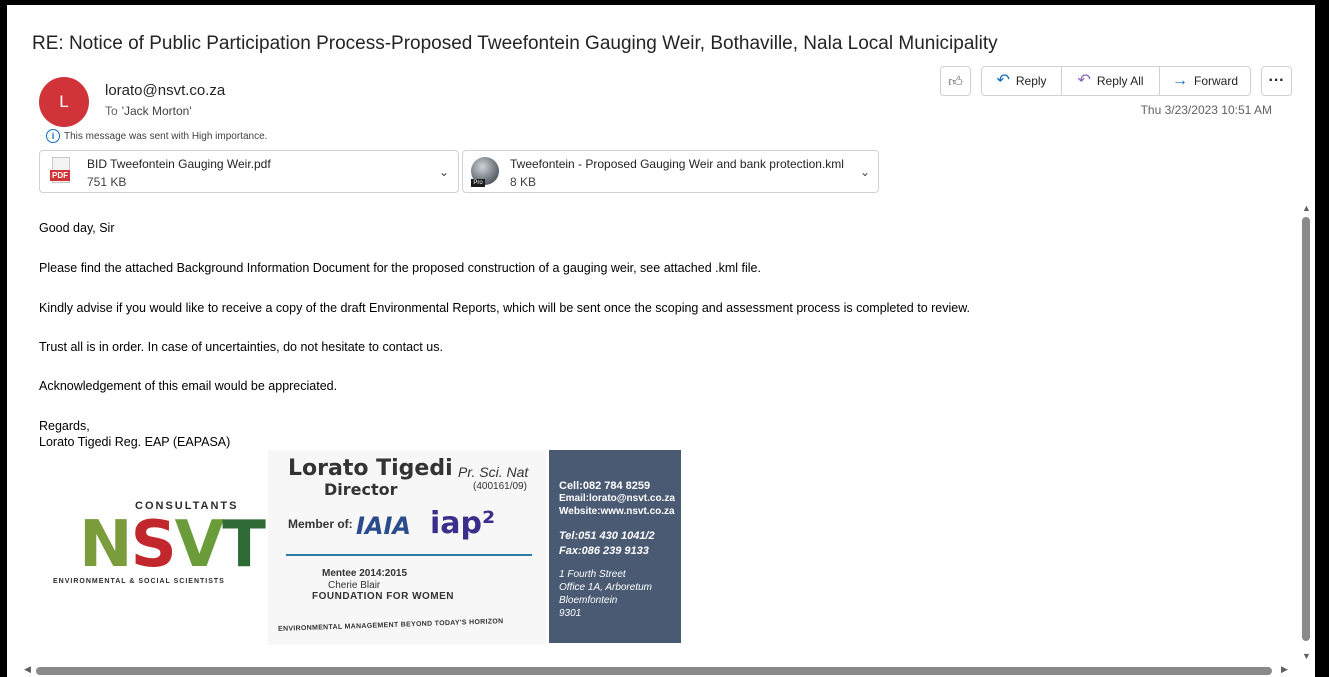 The width and height of the screenshot is (1329, 677). I want to click on contact-cell: Cell:082 784 8259, so click(605, 486).